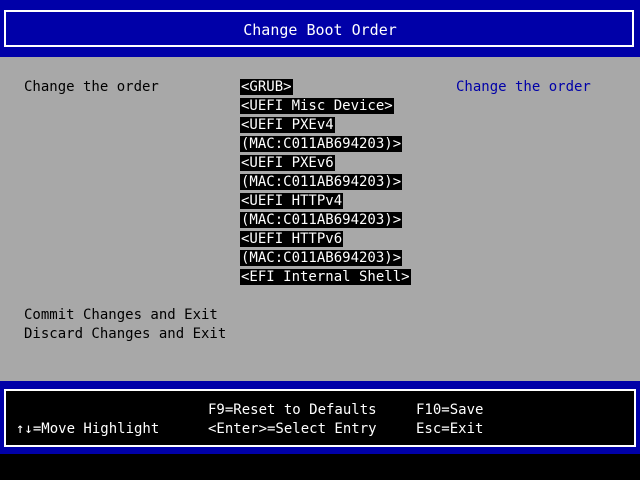  What do you see at coordinates (450, 410) in the screenshot?
I see `save-hint: F10=Save` at bounding box center [450, 410].